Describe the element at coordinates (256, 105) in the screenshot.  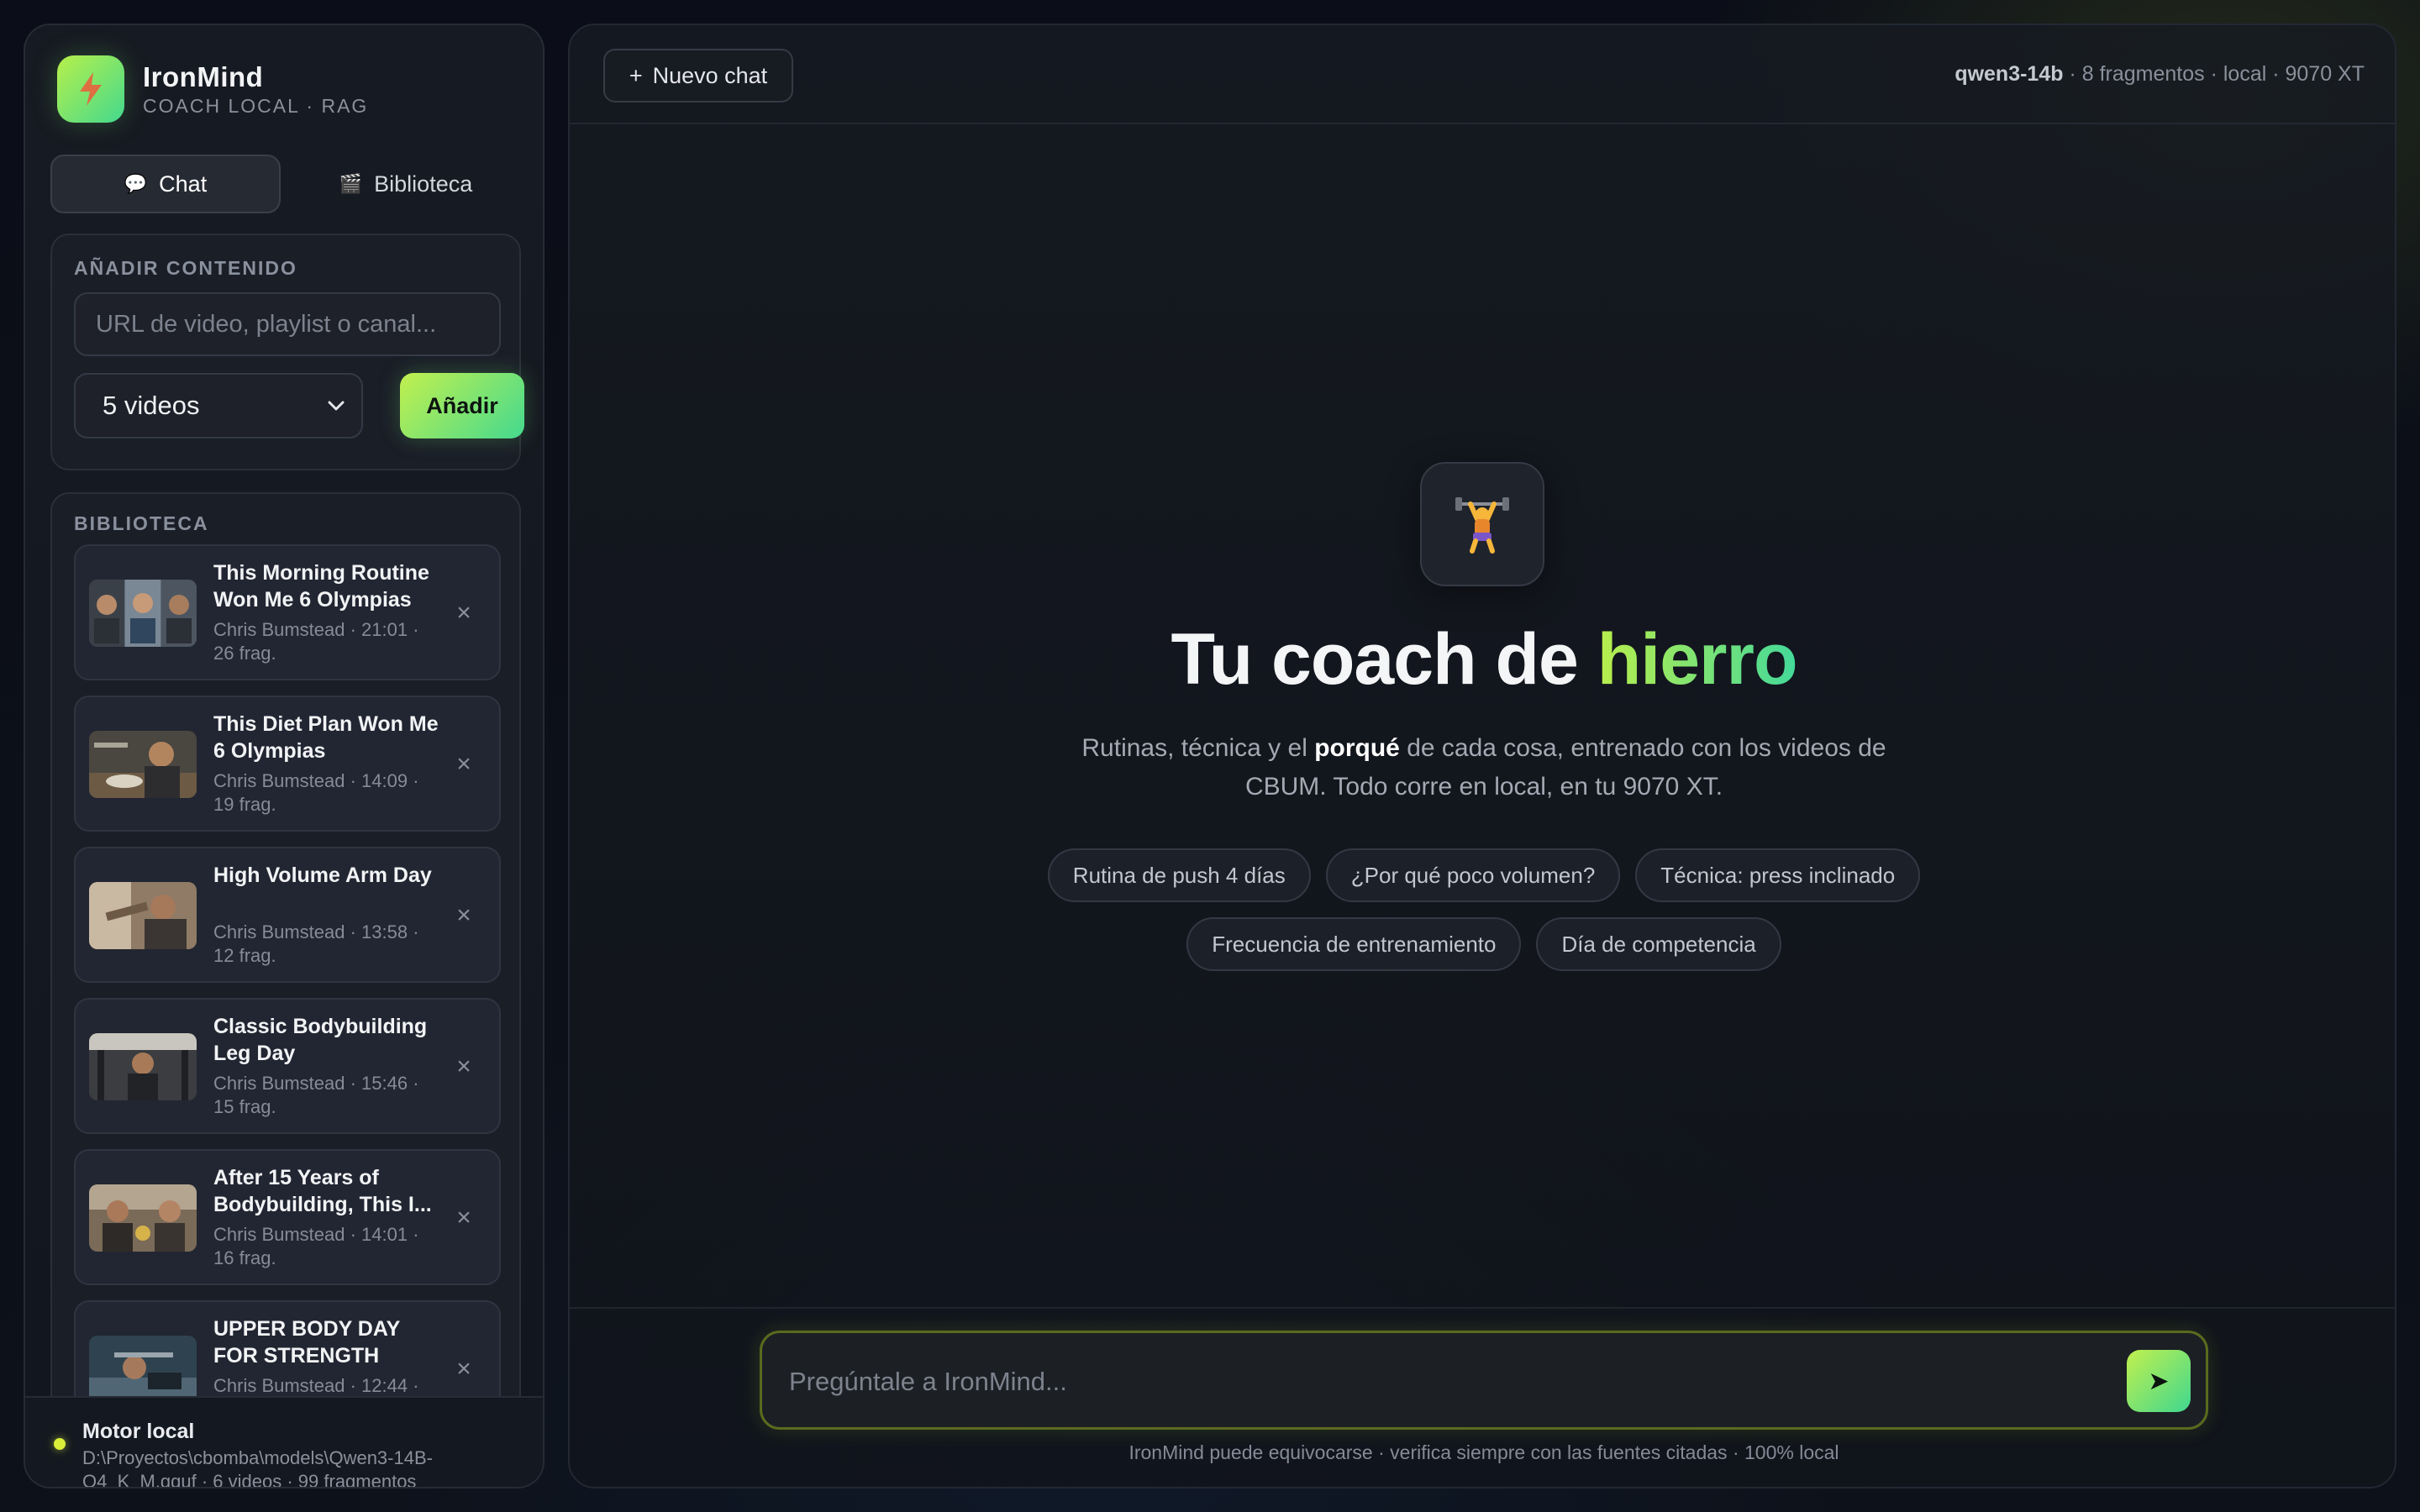
I see `brand-subtitle: COACH LOCAL · RAG` at that location.